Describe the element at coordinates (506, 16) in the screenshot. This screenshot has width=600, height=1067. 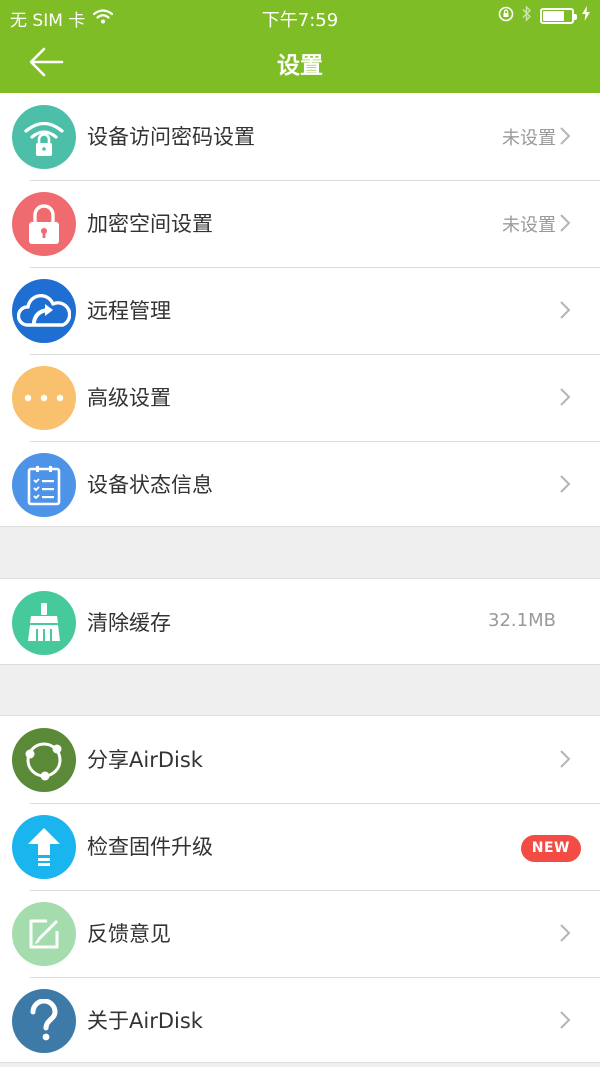
I see `orientation-lock-icon` at that location.